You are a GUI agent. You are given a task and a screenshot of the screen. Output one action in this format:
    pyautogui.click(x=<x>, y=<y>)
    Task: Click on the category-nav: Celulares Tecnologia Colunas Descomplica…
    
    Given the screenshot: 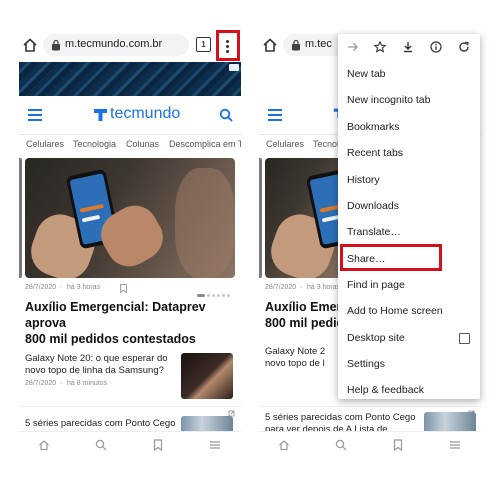 What is the action you would take?
    pyautogui.click(x=130, y=146)
    